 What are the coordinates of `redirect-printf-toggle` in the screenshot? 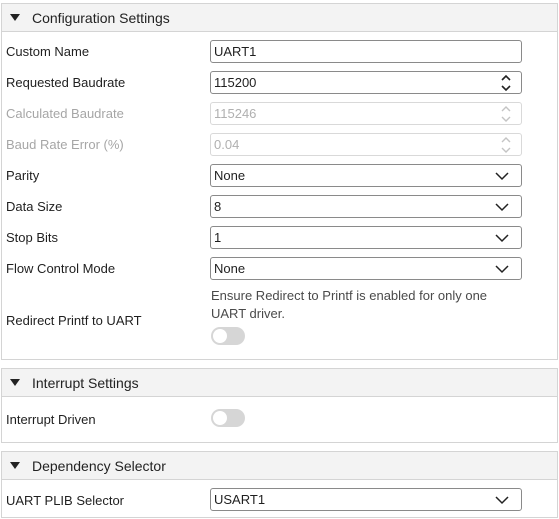 It's located at (228, 336).